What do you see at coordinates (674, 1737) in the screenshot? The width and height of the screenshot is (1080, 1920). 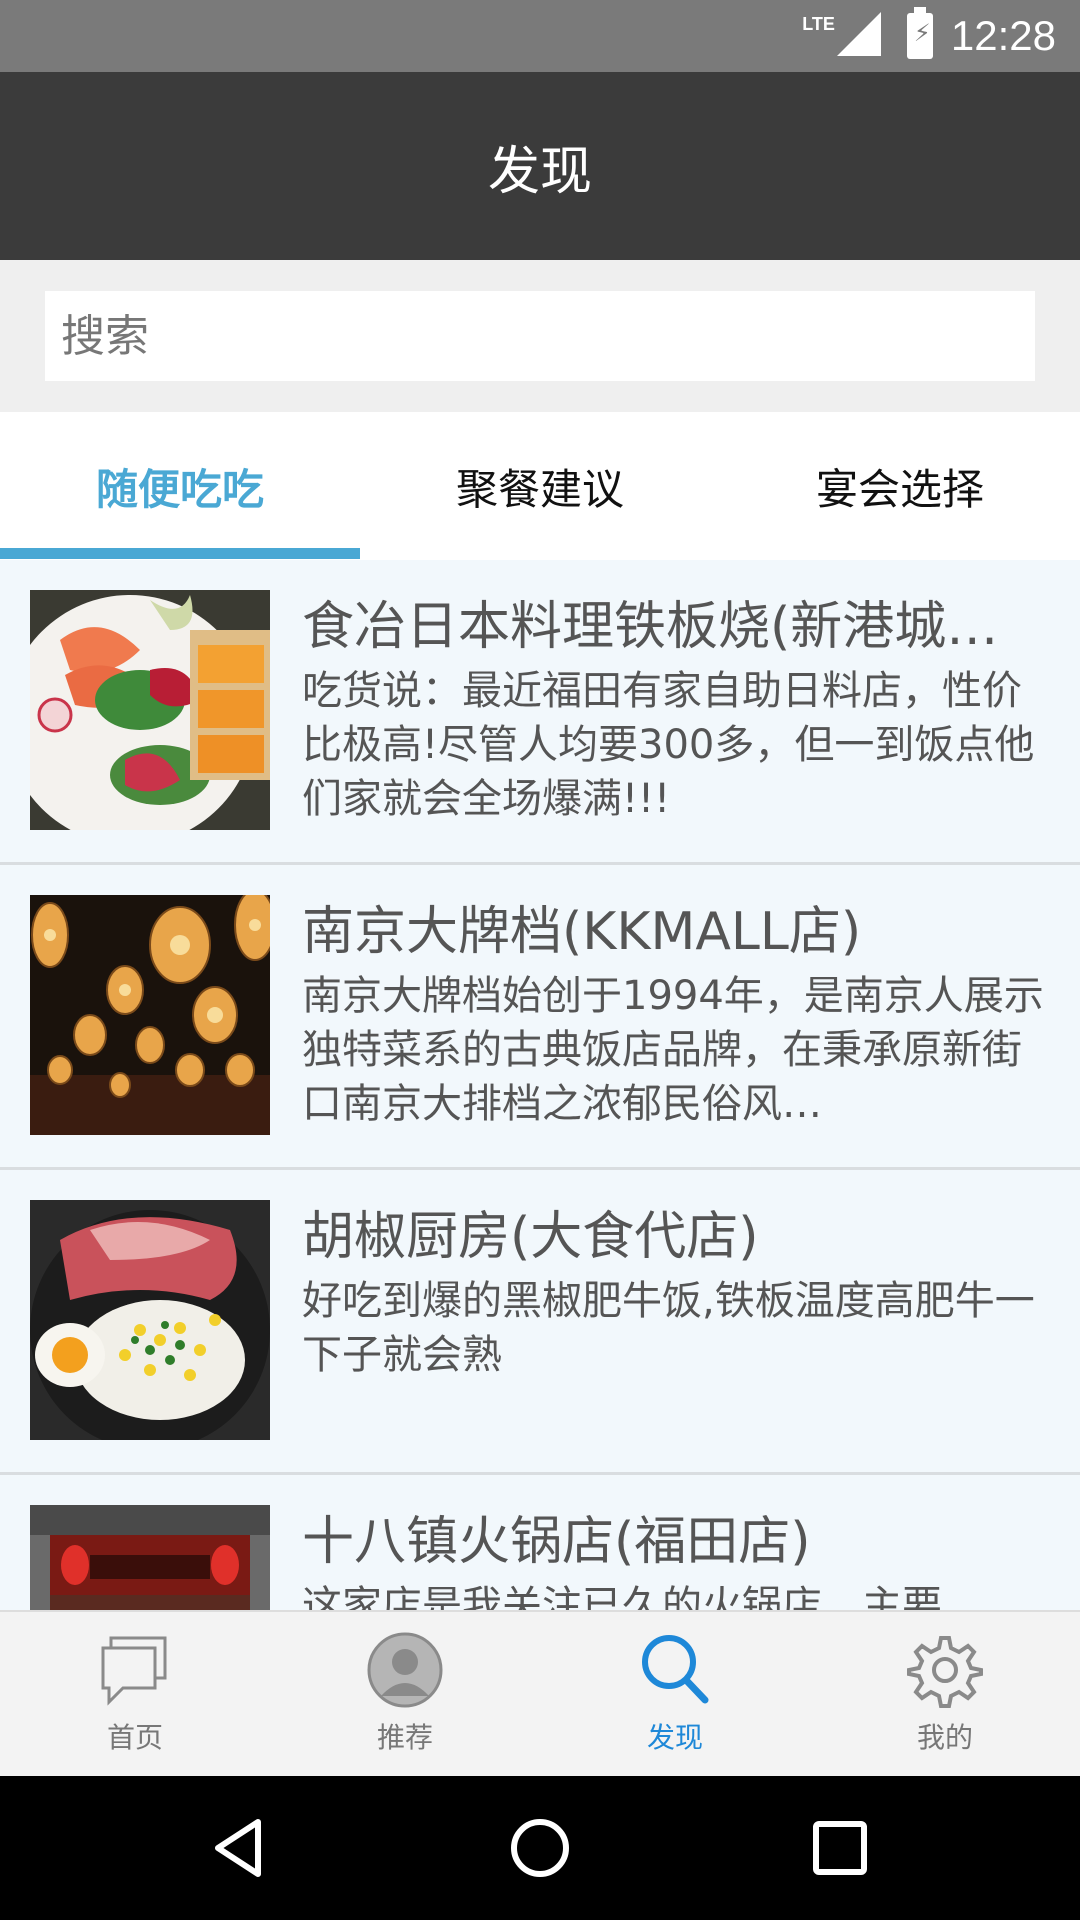 I see `nav-label: 发现` at bounding box center [674, 1737].